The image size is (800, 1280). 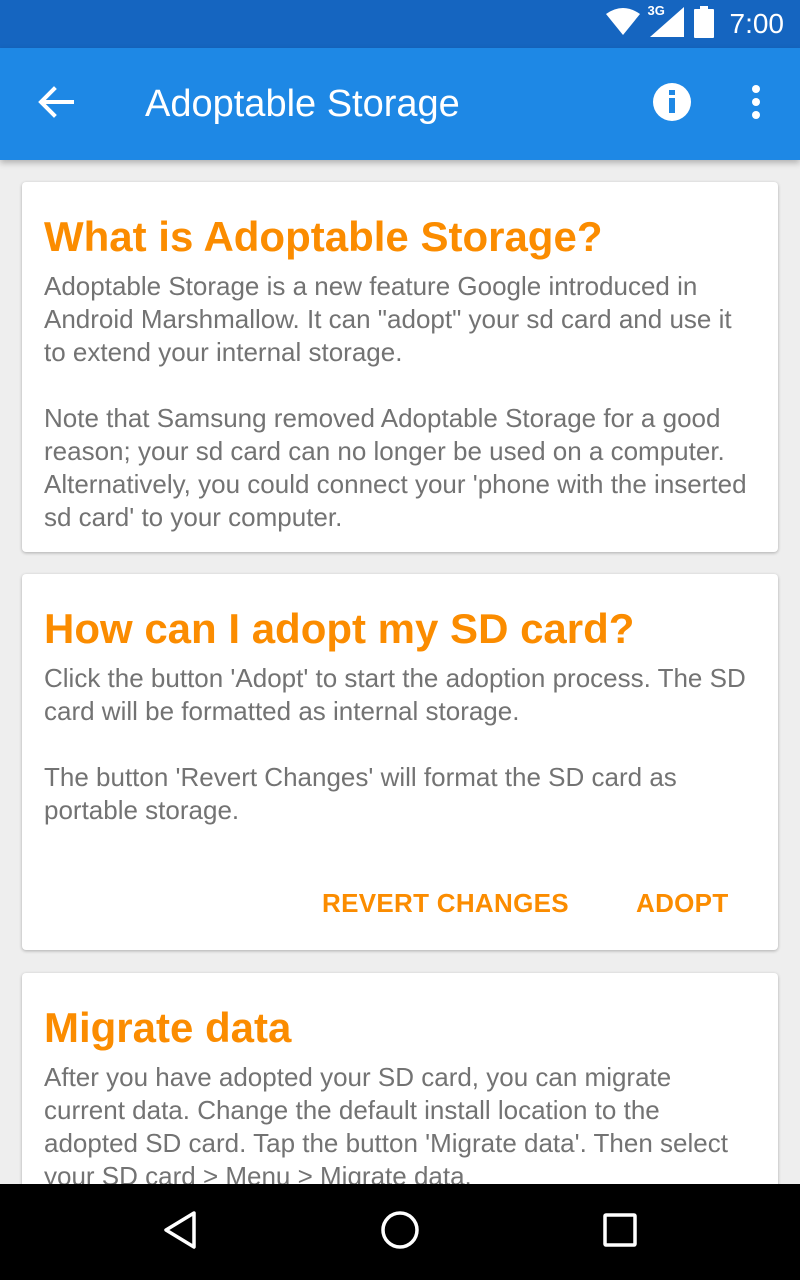 I want to click on back-button, so click(x=56, y=104).